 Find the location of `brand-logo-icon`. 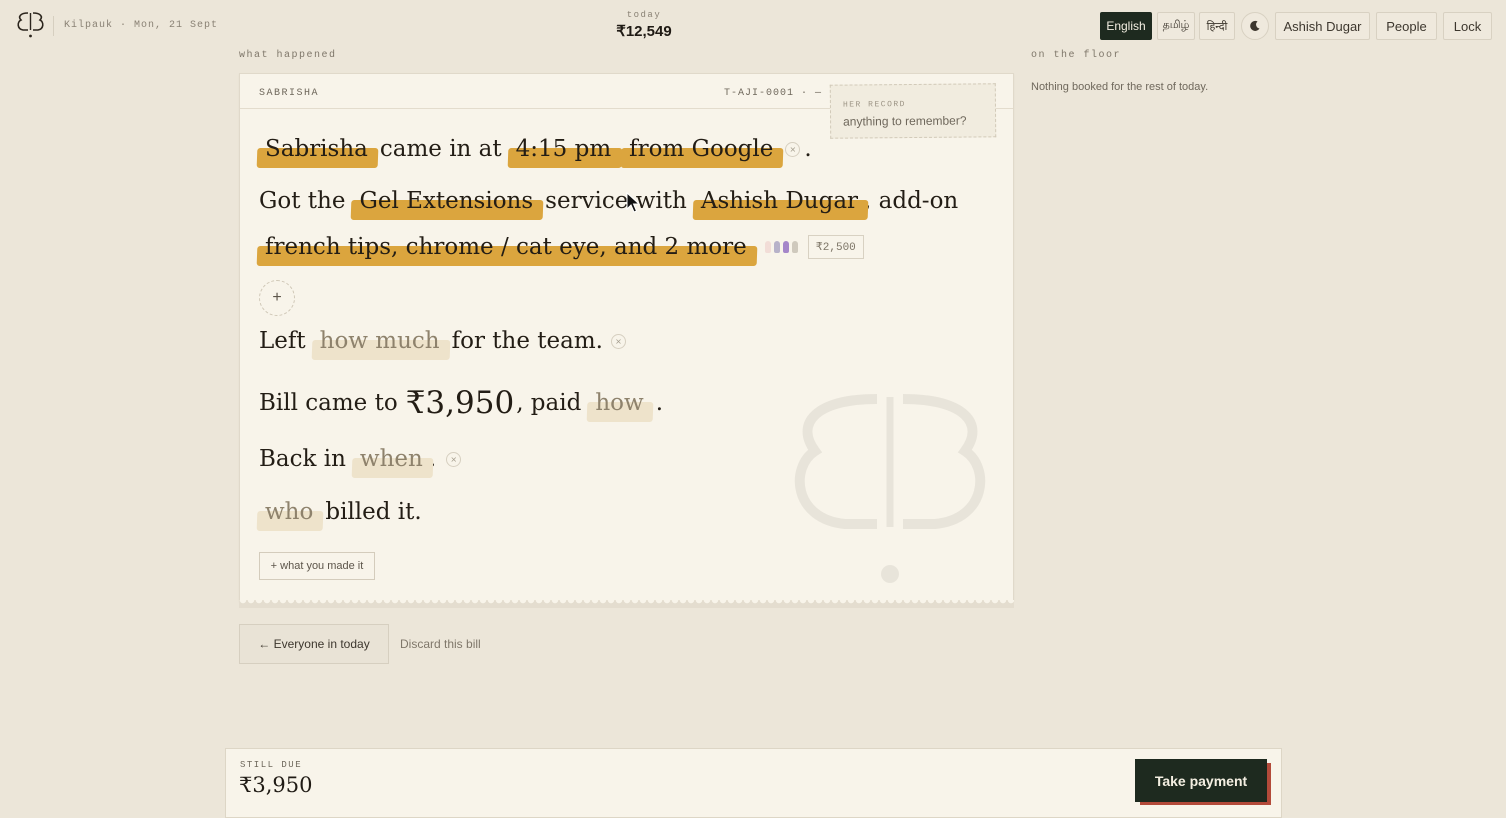

brand-logo-icon is located at coordinates (31, 25).